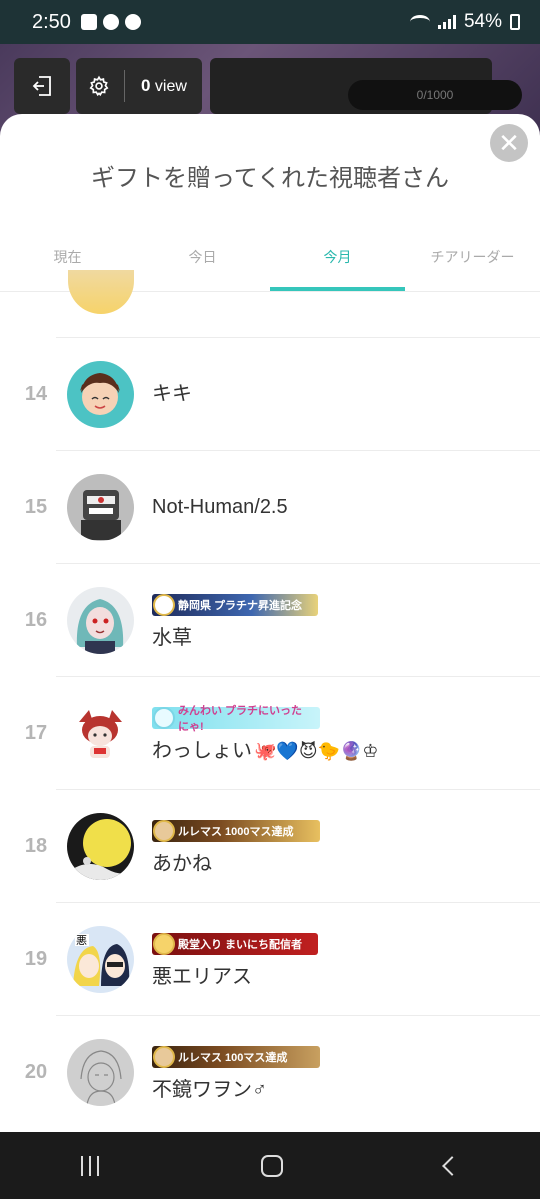  I want to click on rank-number: 20, so click(36, 1072).